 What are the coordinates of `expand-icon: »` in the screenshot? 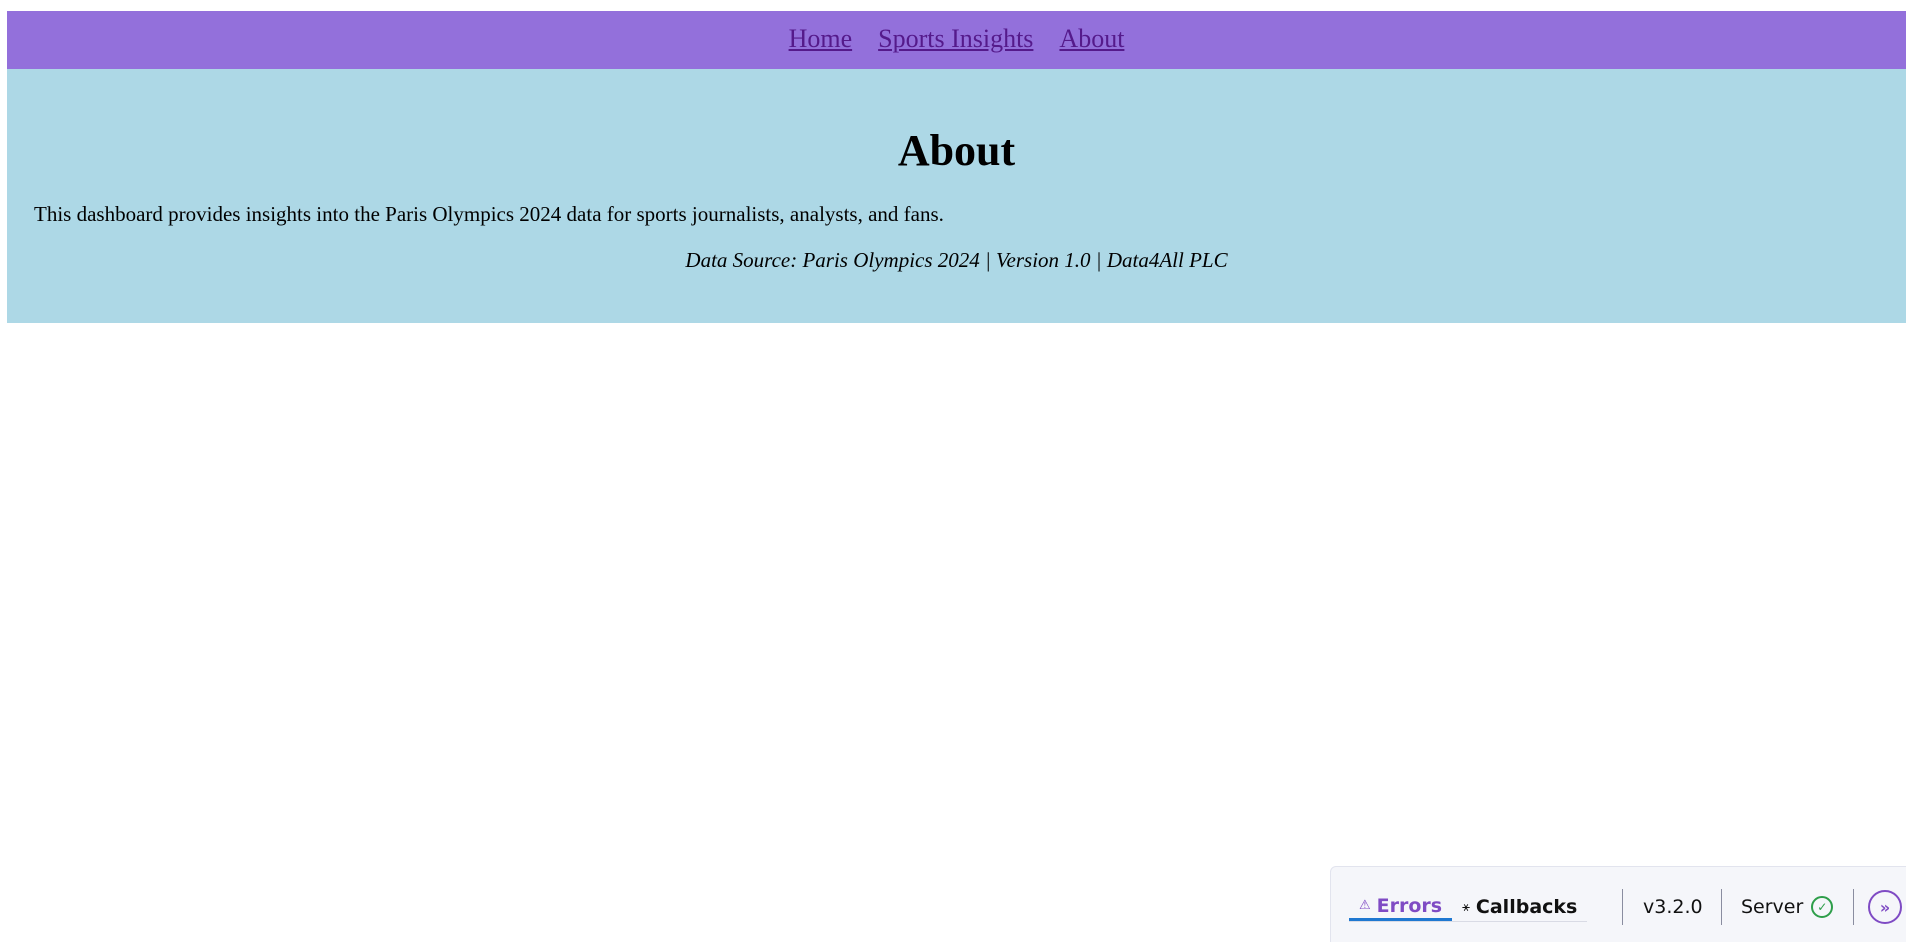 It's located at (1885, 907).